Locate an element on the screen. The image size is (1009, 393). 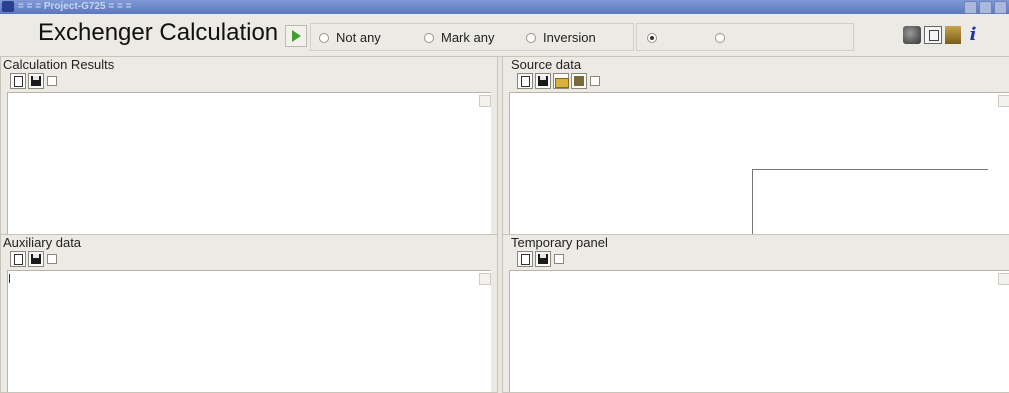
disk-icon is located at coordinates (912, 35).